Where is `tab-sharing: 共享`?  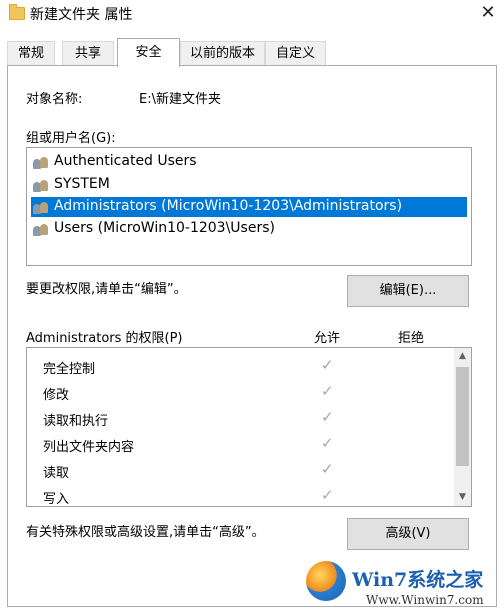 tab-sharing: 共享 is located at coordinates (88, 53).